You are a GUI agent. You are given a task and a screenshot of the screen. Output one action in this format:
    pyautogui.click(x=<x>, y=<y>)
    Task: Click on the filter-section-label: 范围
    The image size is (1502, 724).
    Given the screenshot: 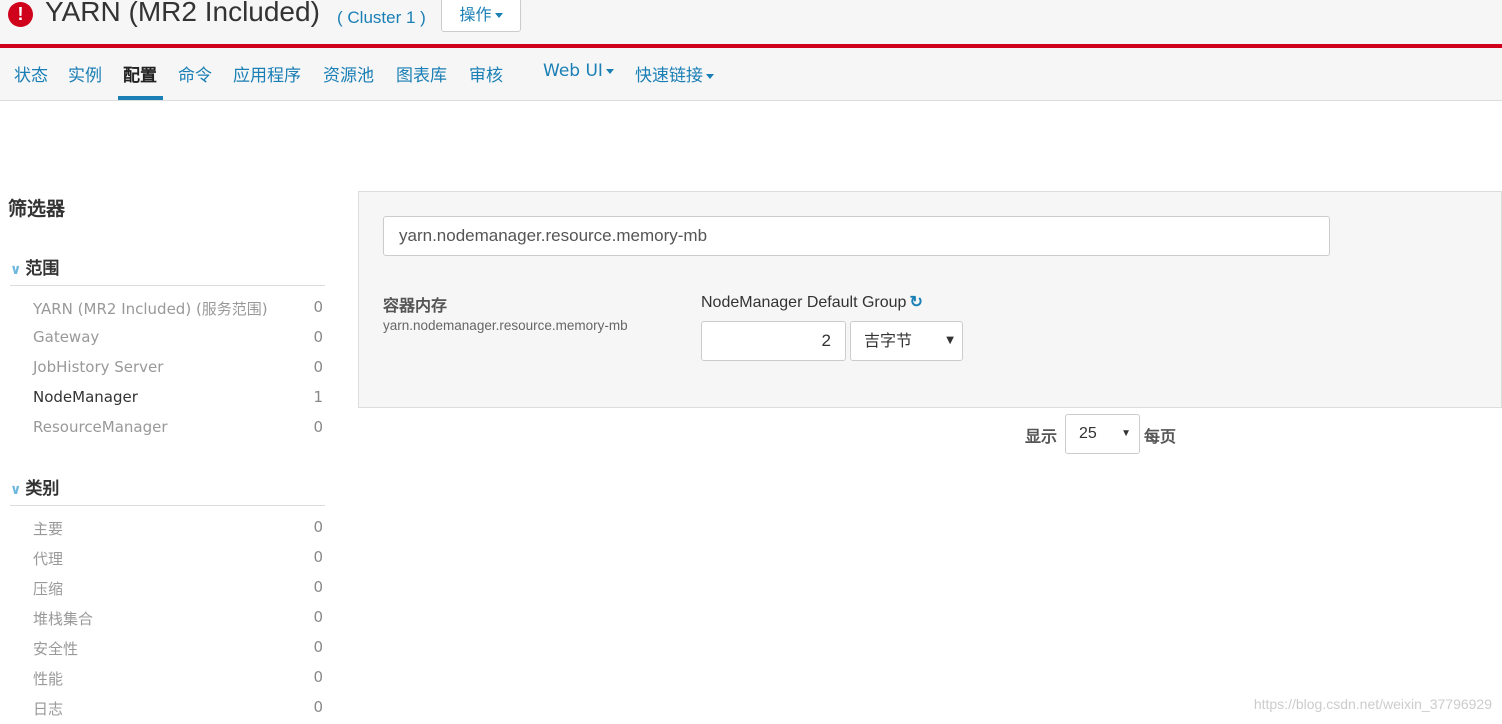 What is the action you would take?
    pyautogui.click(x=42, y=269)
    